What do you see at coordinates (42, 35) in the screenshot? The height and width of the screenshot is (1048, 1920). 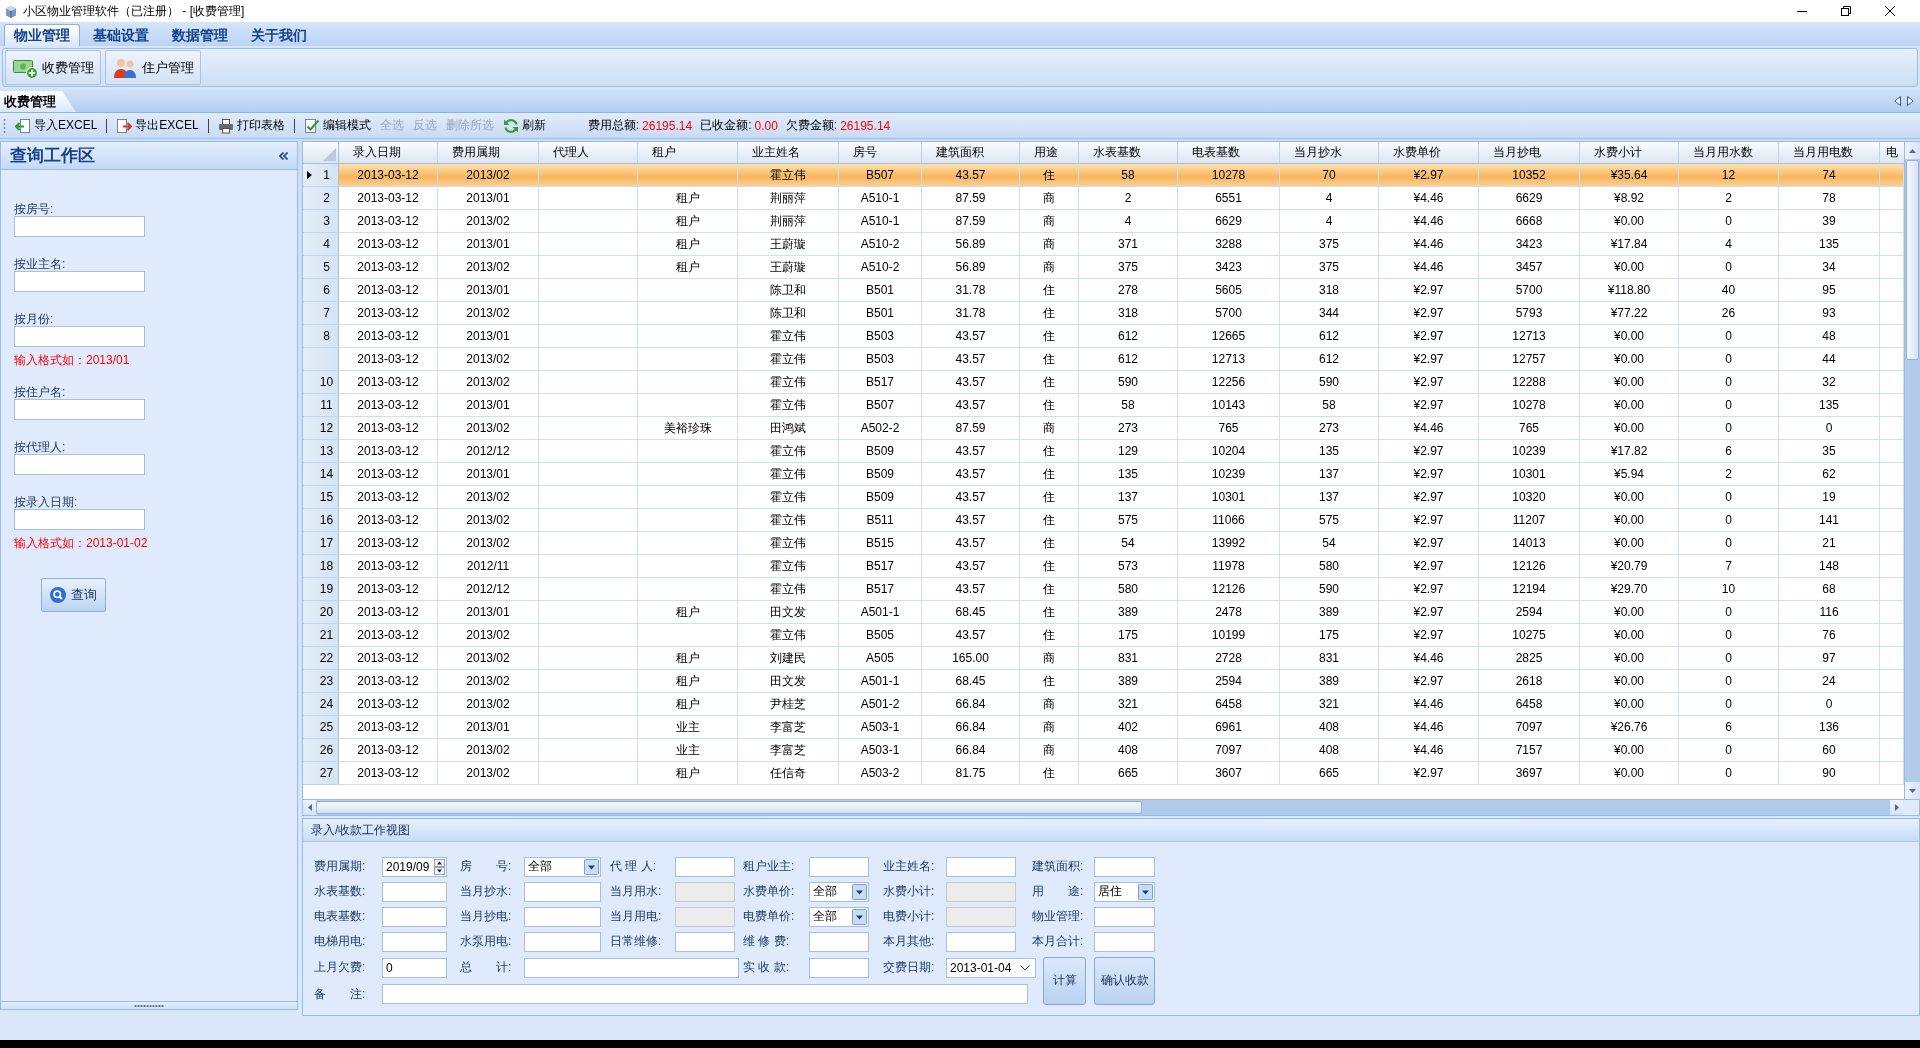 I see `menu-tab: 物业管理` at bounding box center [42, 35].